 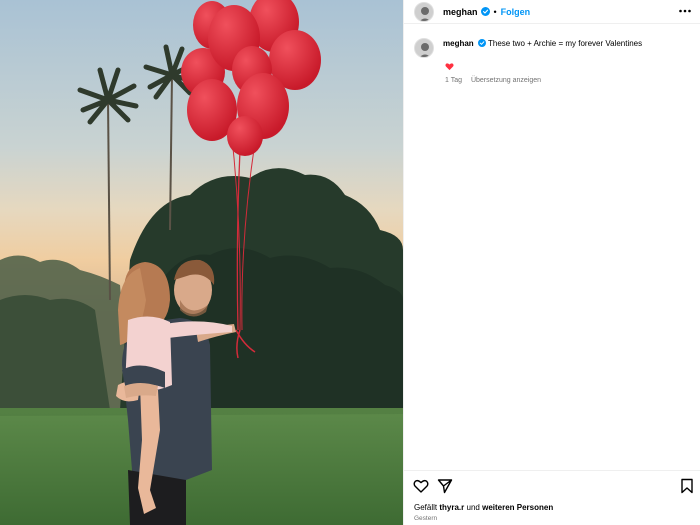 I want to click on more-options-icon, so click(x=685, y=11).